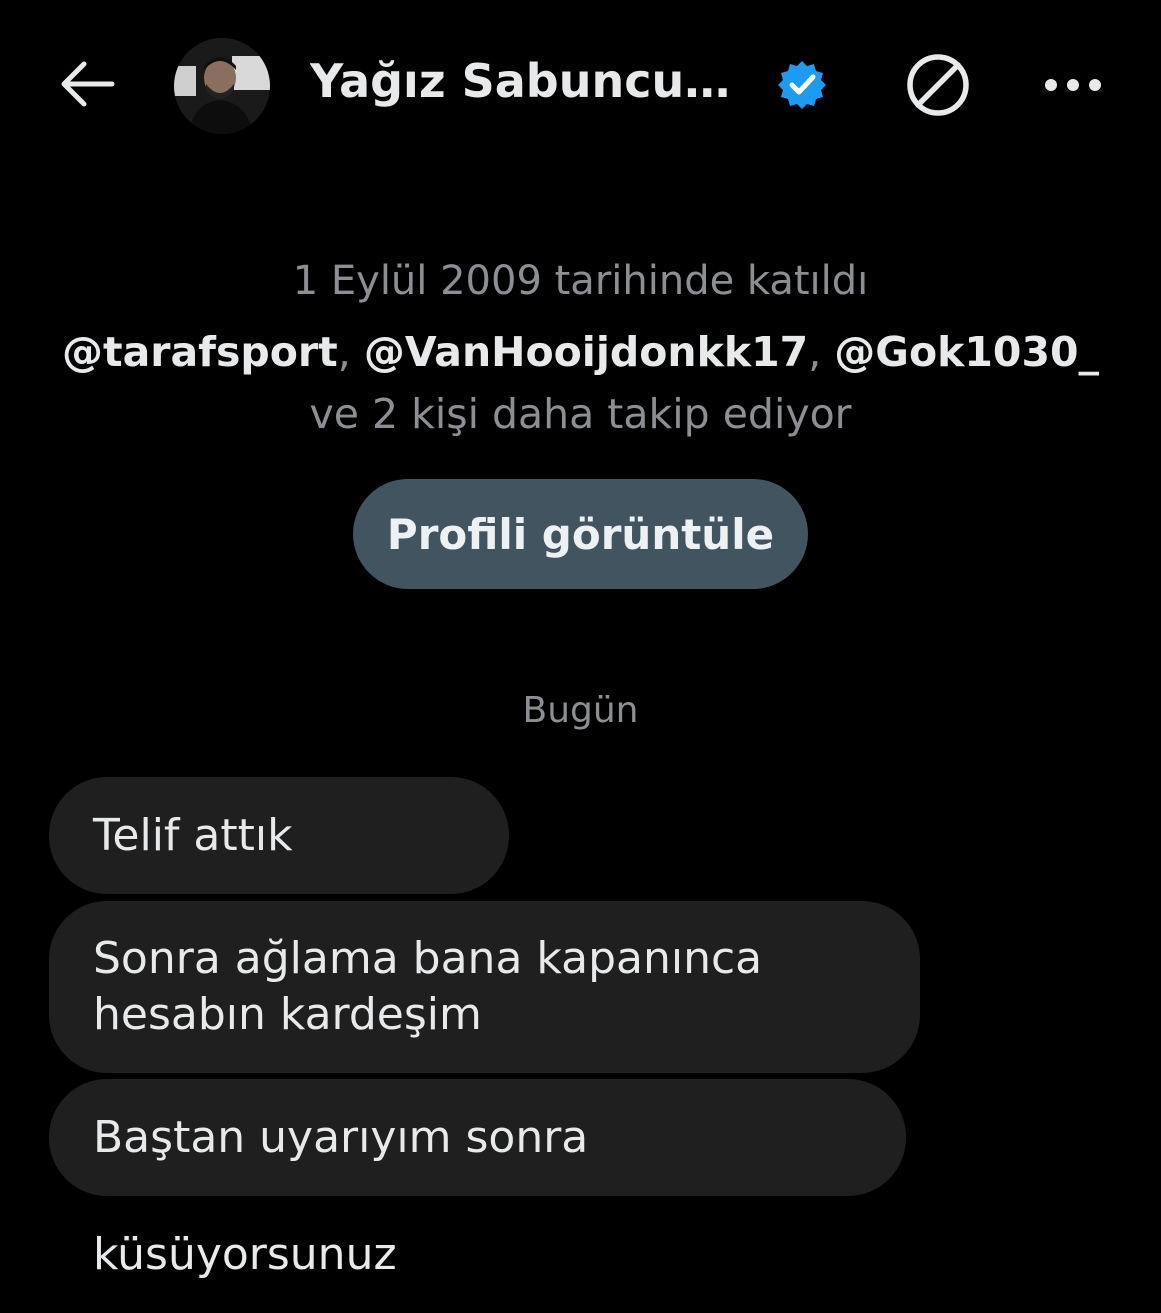  What do you see at coordinates (428, 958) in the screenshot?
I see `message-text-line: Sonra ağlama bana kapanınca` at bounding box center [428, 958].